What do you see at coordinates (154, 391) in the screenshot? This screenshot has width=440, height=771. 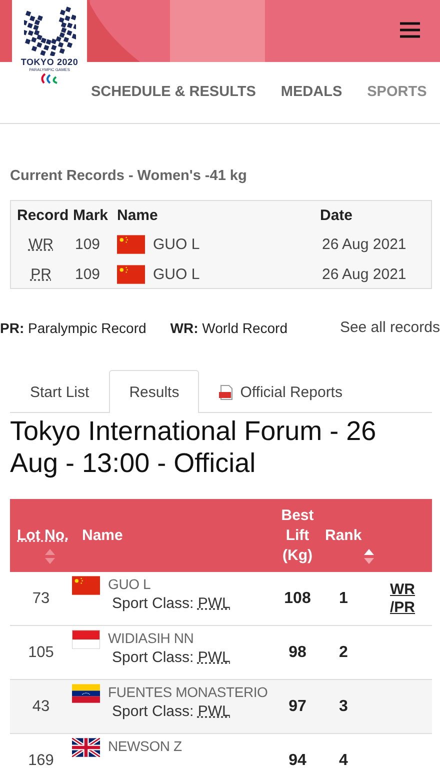 I see `tab: Results` at bounding box center [154, 391].